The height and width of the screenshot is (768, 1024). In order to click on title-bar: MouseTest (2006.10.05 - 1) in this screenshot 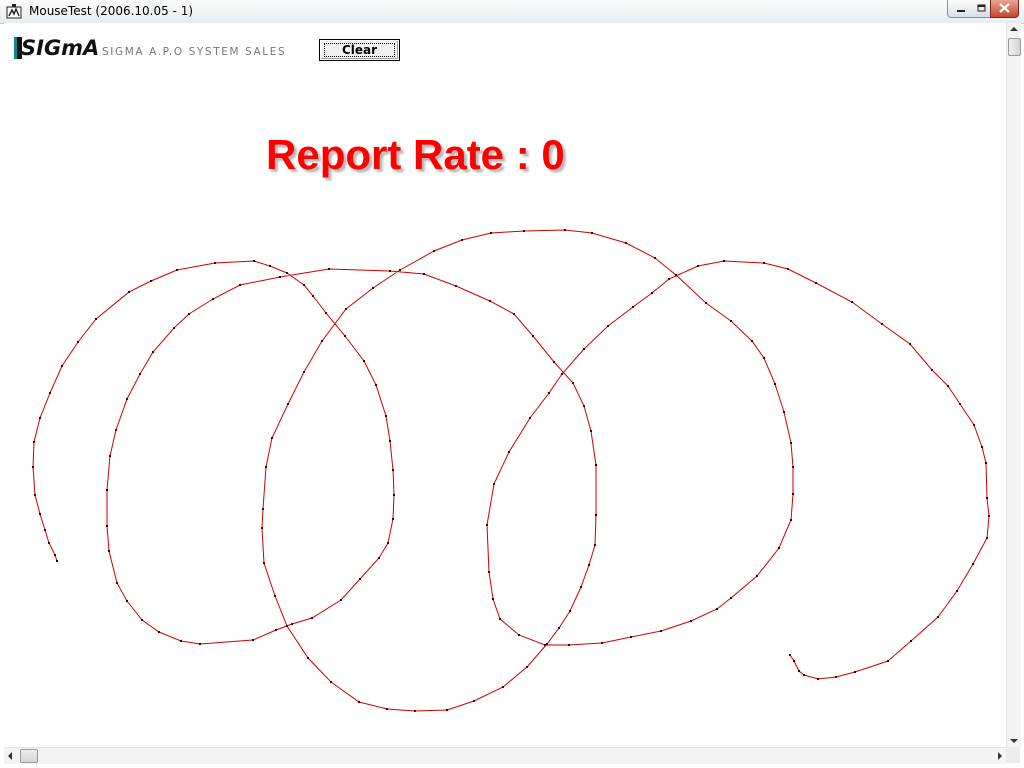, I will do `click(512, 12)`.